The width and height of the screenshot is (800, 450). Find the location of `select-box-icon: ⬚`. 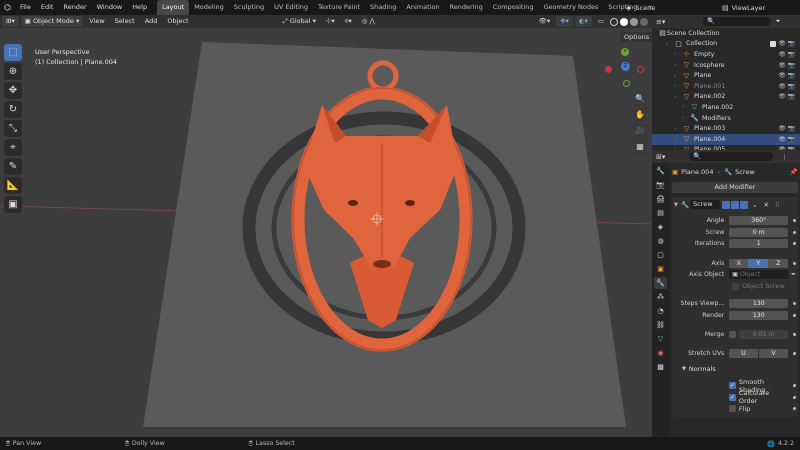

select-box-icon: ⬚ is located at coordinates (13, 52).